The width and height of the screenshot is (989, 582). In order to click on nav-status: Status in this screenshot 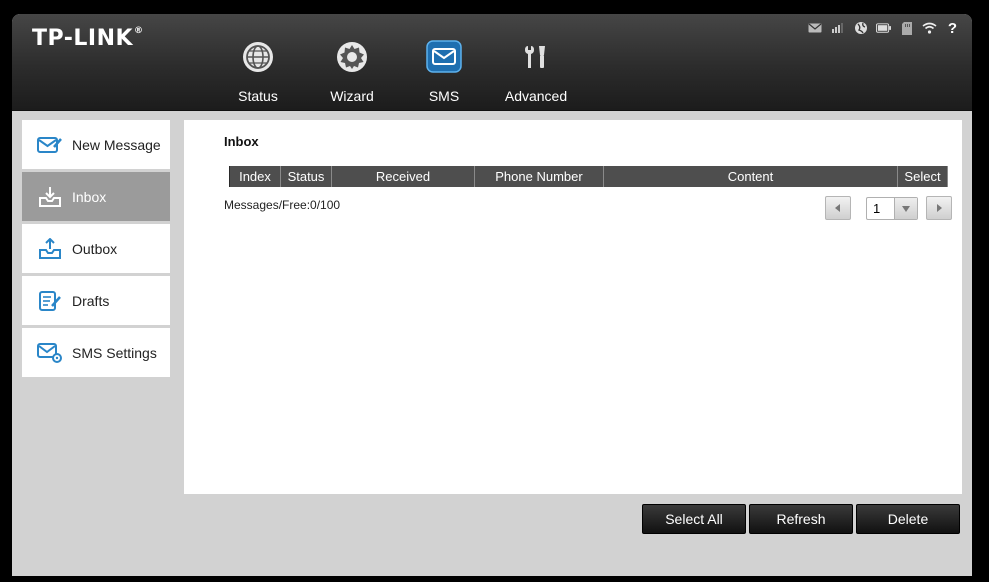, I will do `click(258, 74)`.